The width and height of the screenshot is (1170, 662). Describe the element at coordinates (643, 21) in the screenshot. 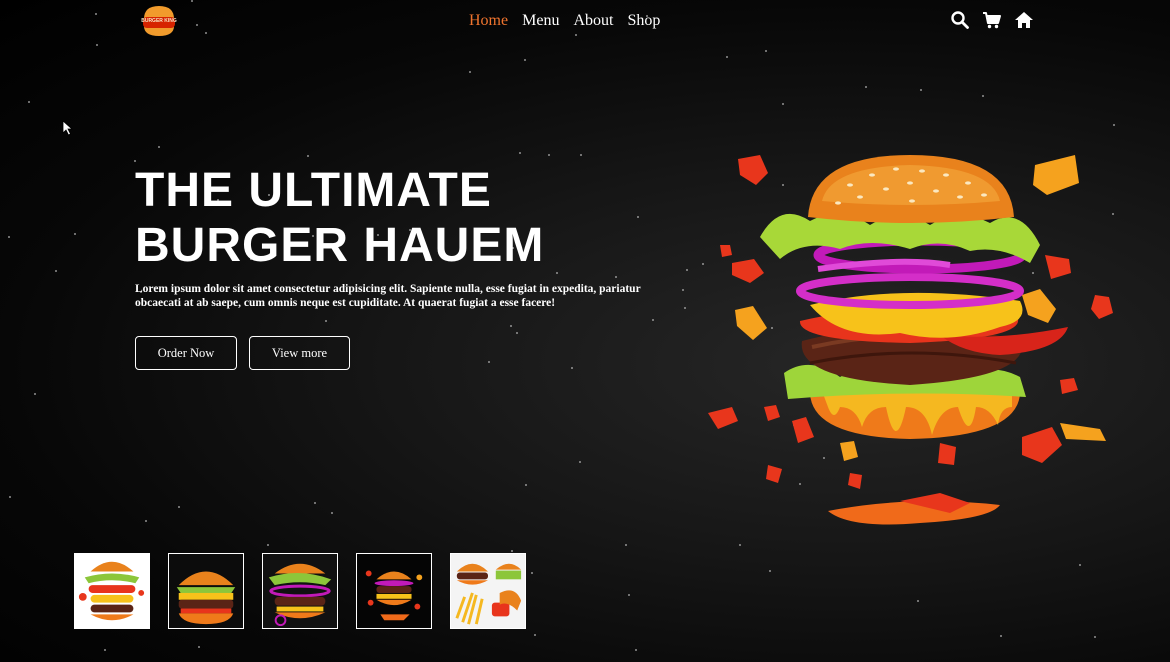

I see `nav-shop: Shop` at that location.